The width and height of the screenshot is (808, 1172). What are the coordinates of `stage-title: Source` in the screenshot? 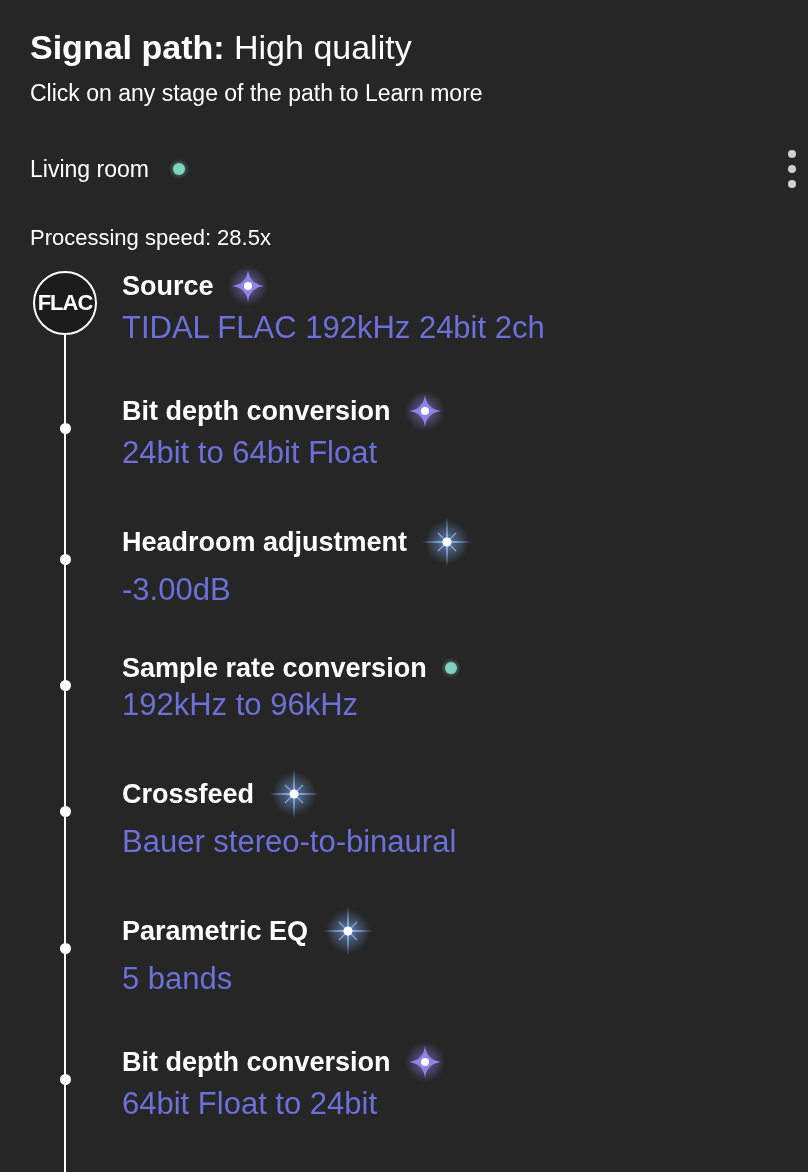 It's located at (168, 286).